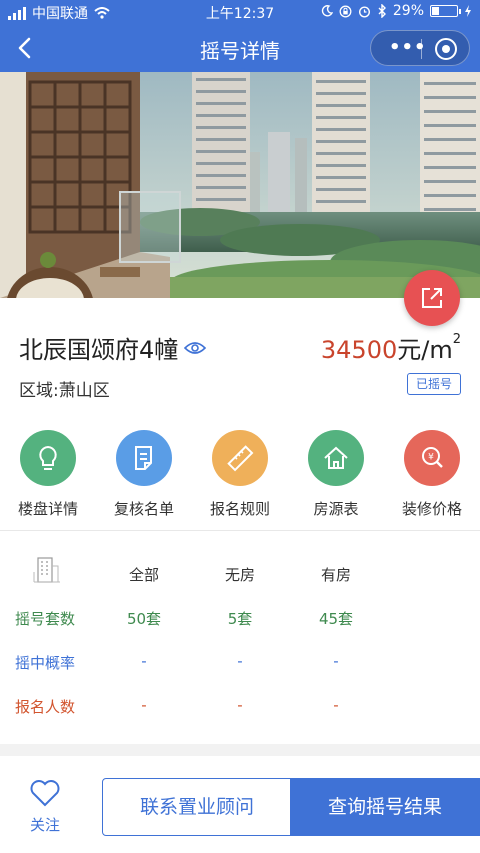  I want to click on menu-item-decoration-price: ¥ 装修价格, so click(432, 474).